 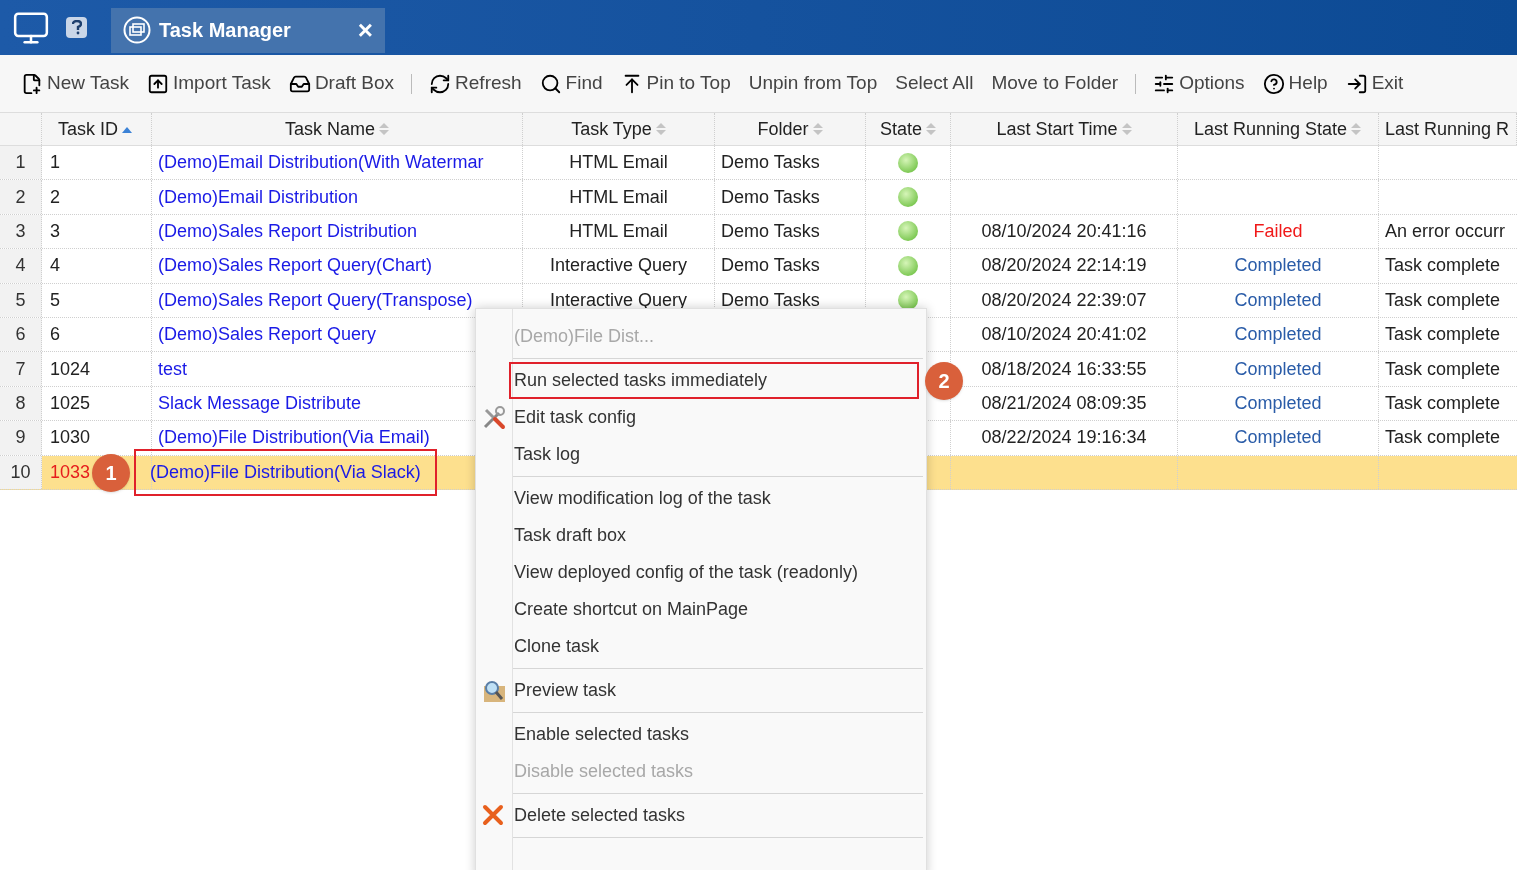 What do you see at coordinates (294, 438) in the screenshot?
I see `task-link: (Demo)File Distribution(Via Email)` at bounding box center [294, 438].